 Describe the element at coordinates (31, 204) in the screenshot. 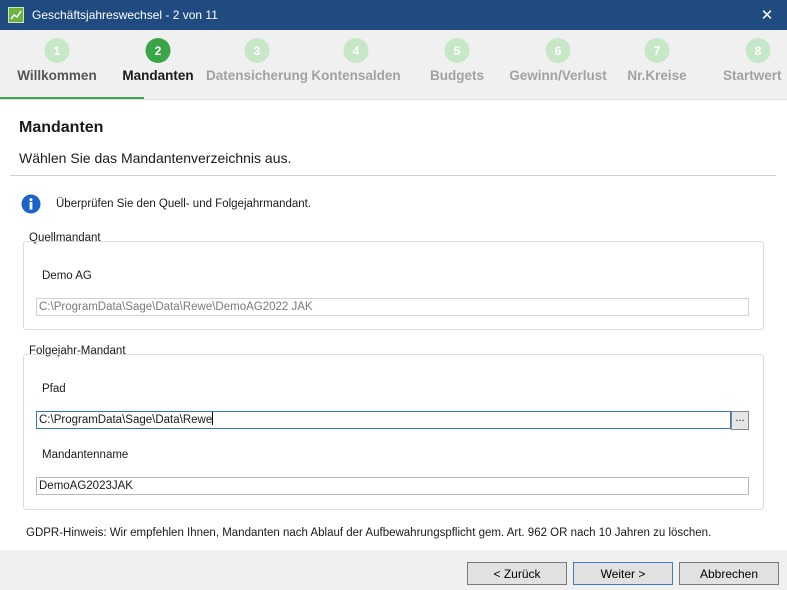

I see `info-icon` at that location.